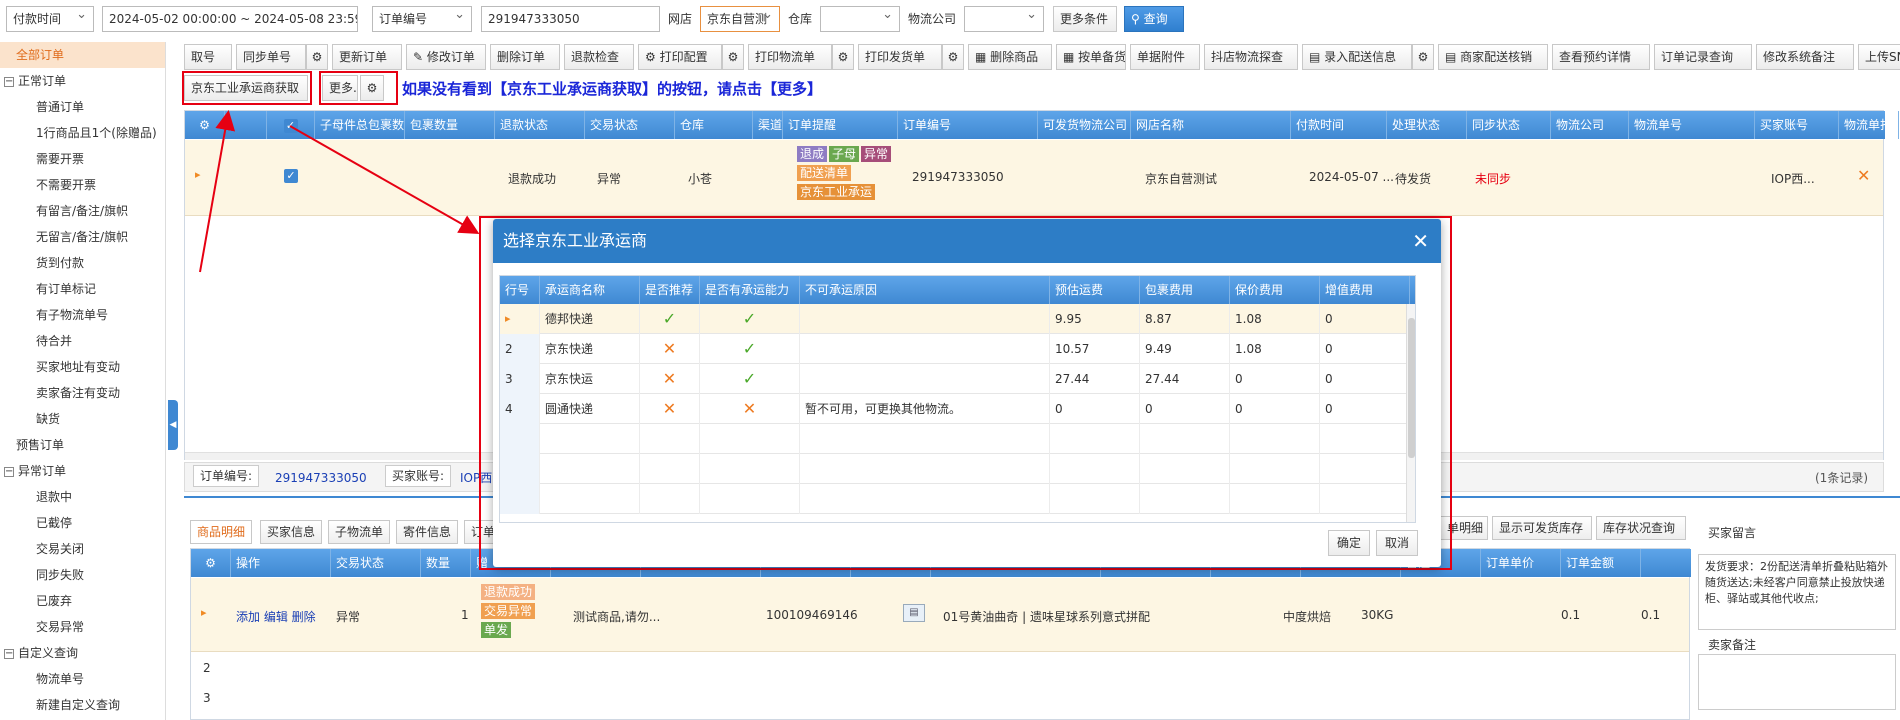  I want to click on carrier-cell-pkg: 8.87, so click(1185, 319).